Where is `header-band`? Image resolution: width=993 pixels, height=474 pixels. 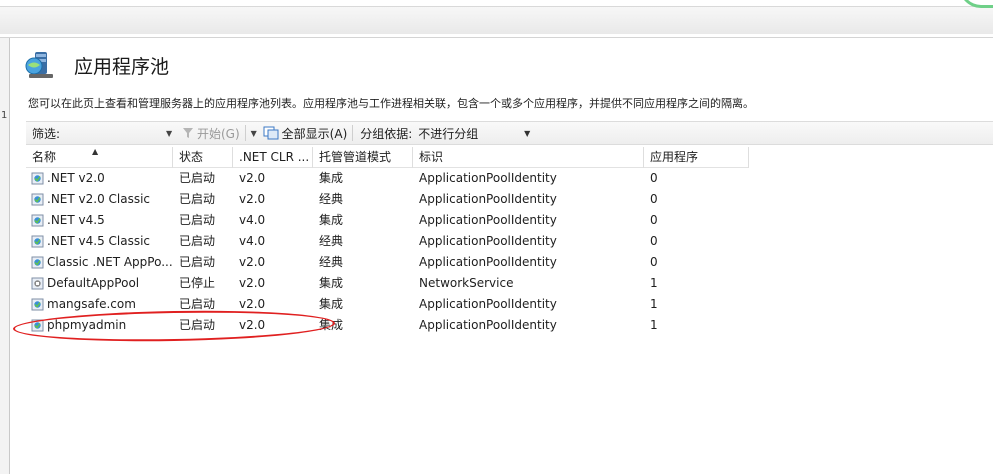 header-band is located at coordinates (496, 20).